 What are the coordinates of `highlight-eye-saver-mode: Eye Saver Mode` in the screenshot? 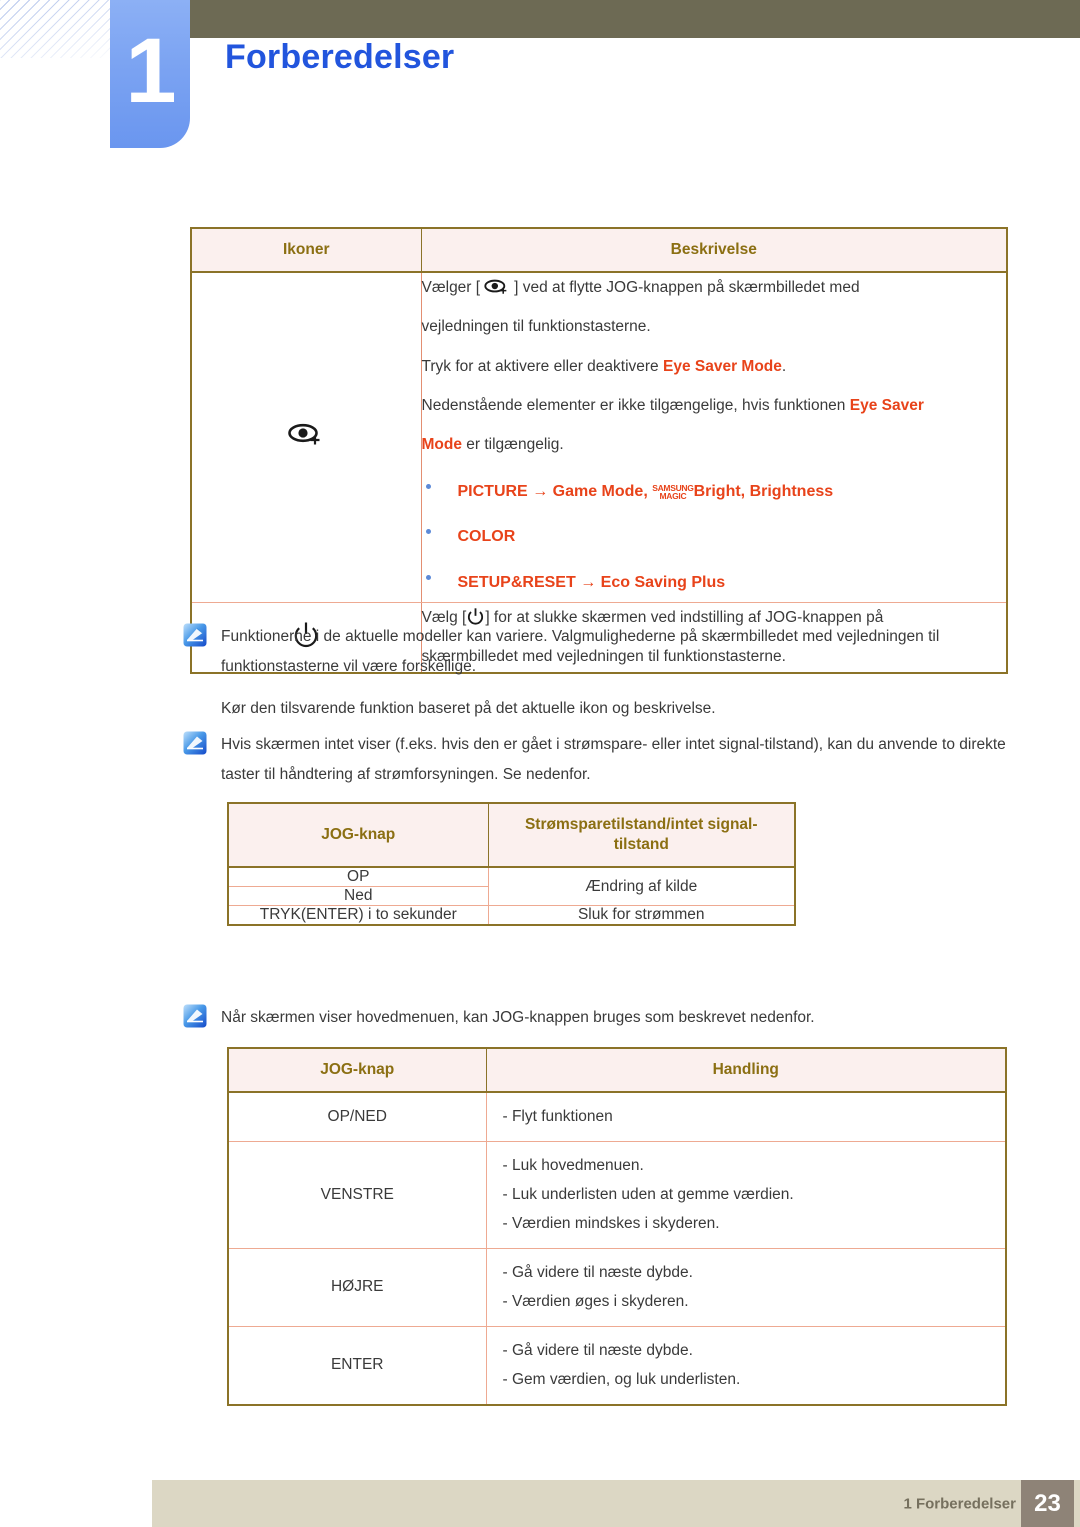 It's located at (722, 366).